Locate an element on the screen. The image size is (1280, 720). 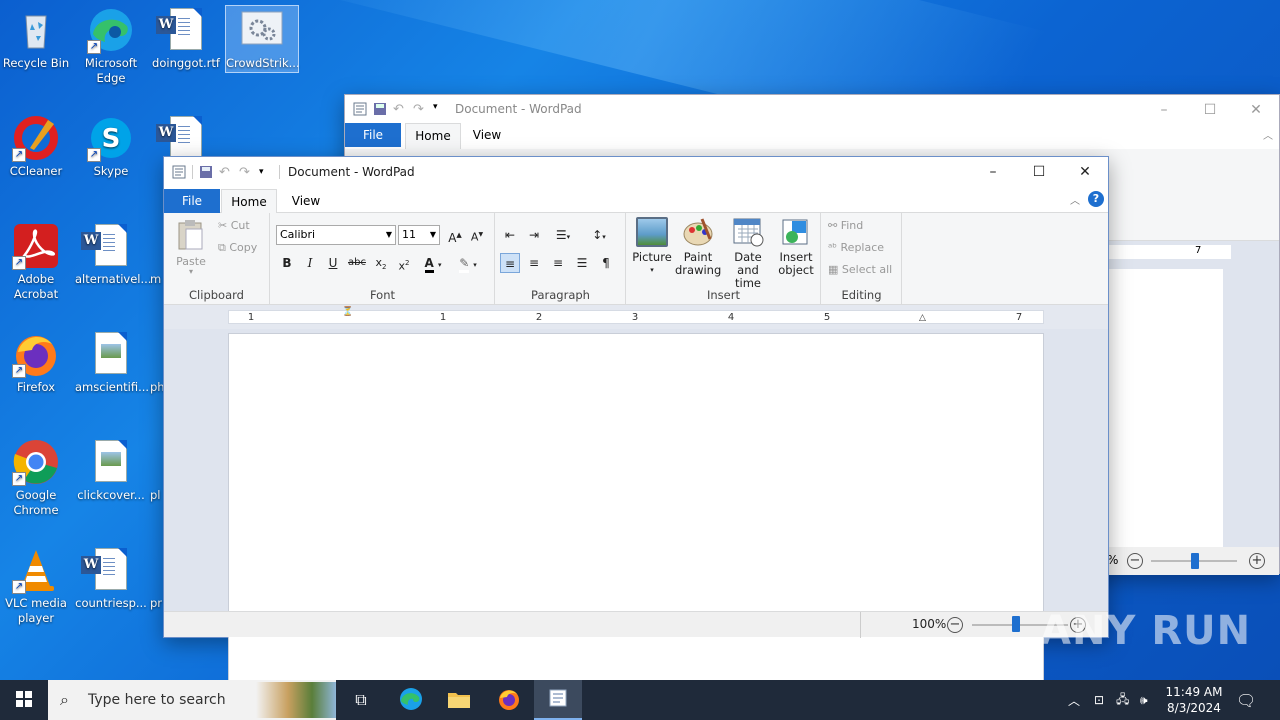
right-indent-marker: △ is located at coordinates (922, 318).